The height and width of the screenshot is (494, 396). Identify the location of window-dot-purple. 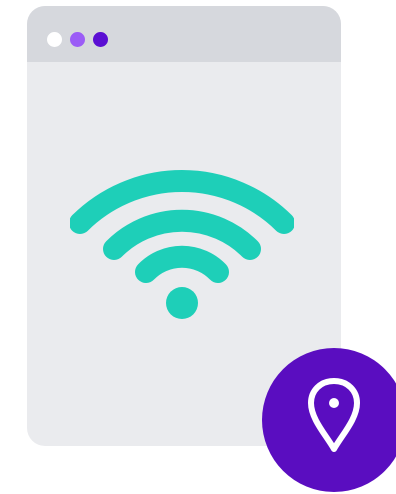
(77, 39).